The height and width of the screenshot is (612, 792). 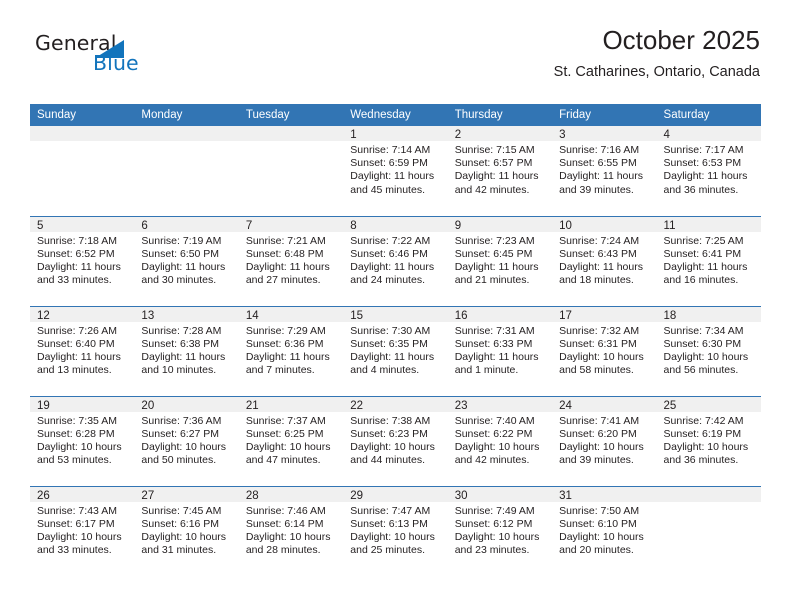 What do you see at coordinates (82, 404) in the screenshot?
I see `day-number: 19` at bounding box center [82, 404].